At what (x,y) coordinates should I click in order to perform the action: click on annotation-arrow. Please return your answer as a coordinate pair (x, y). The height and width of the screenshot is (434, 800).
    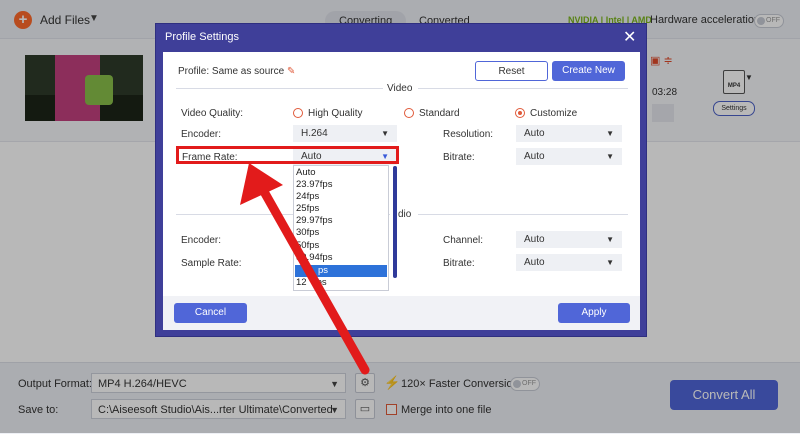
    Looking at the image, I should click on (305, 269).